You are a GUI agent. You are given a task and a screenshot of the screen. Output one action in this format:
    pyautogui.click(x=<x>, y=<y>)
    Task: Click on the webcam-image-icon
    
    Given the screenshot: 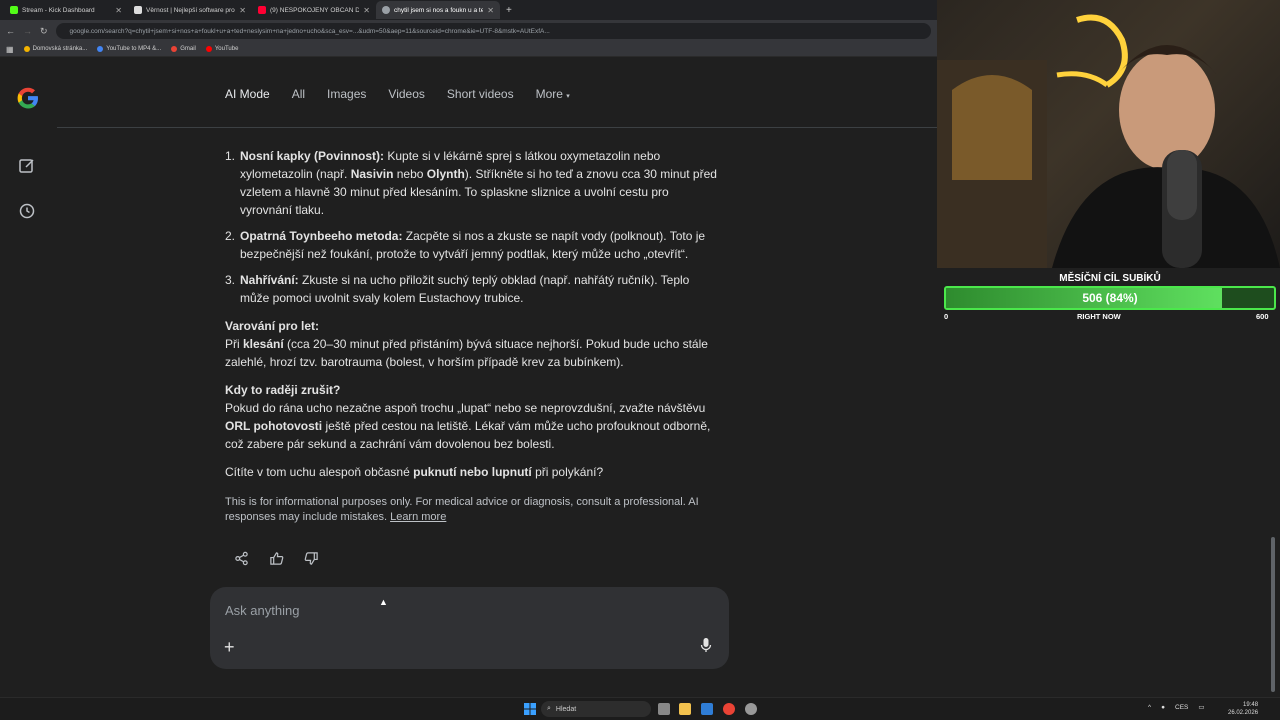 What is the action you would take?
    pyautogui.click(x=1108, y=141)
    